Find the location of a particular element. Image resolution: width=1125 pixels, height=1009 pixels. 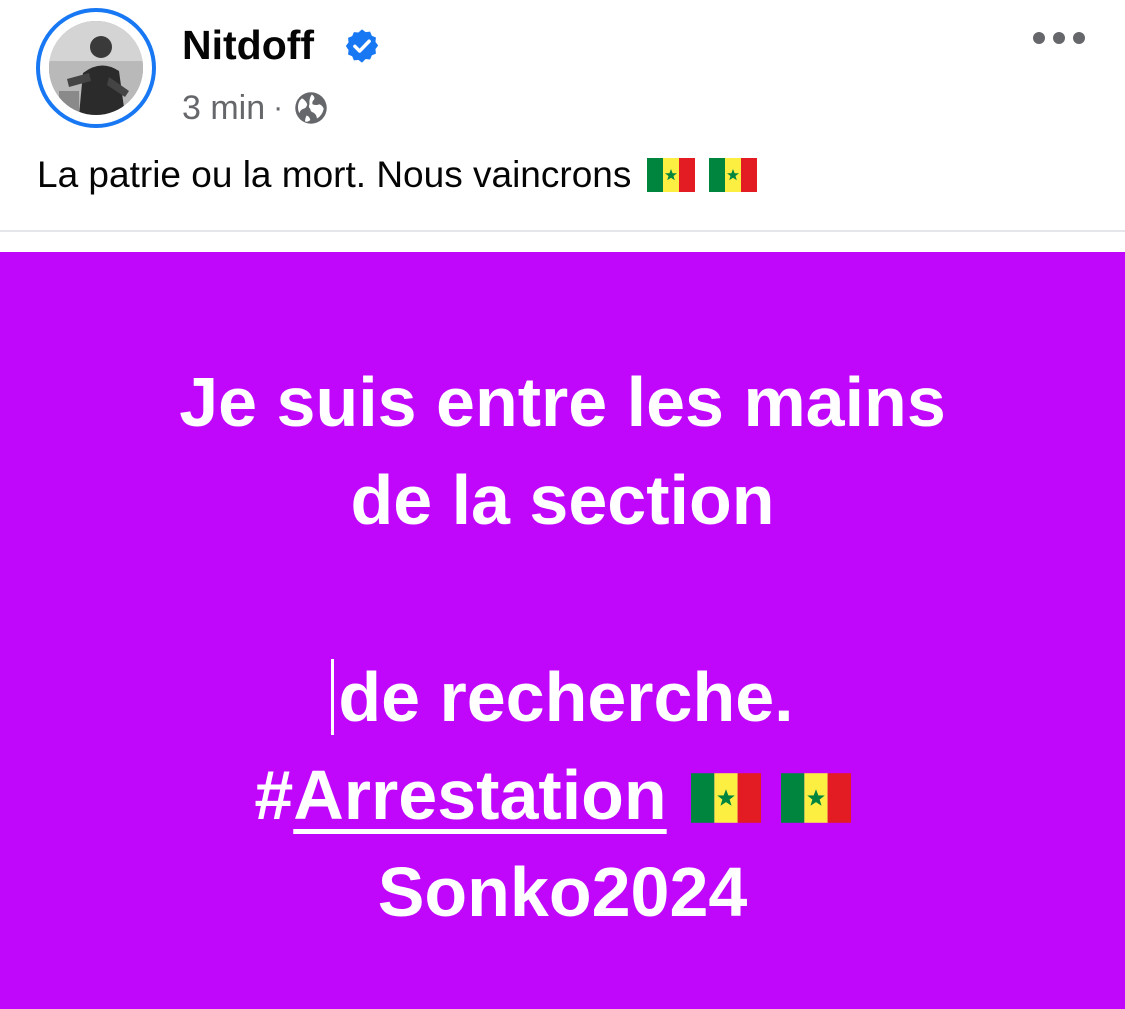

hashtag-word: Arrestation is located at coordinates (480, 795).